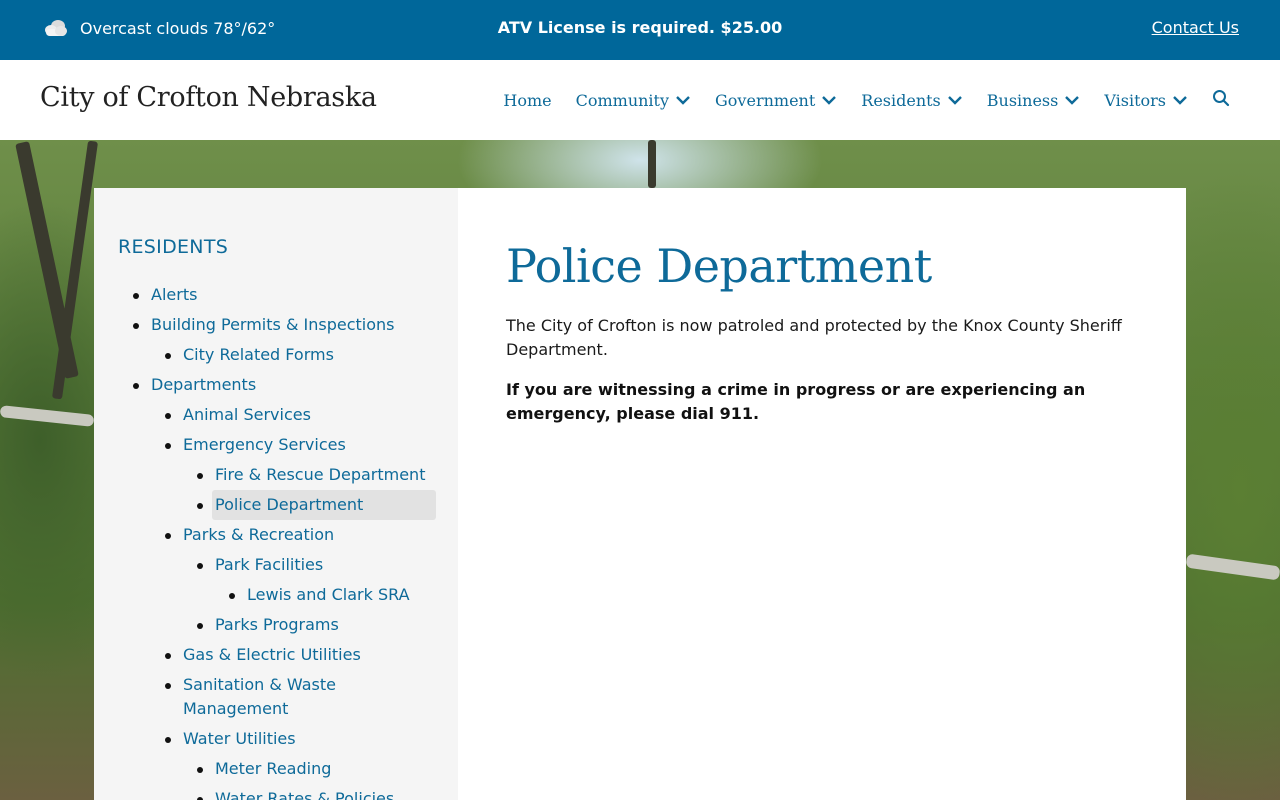  I want to click on sidebar-item-lewis-clark-sra: Lewis and Clark SRA, so click(332, 595).